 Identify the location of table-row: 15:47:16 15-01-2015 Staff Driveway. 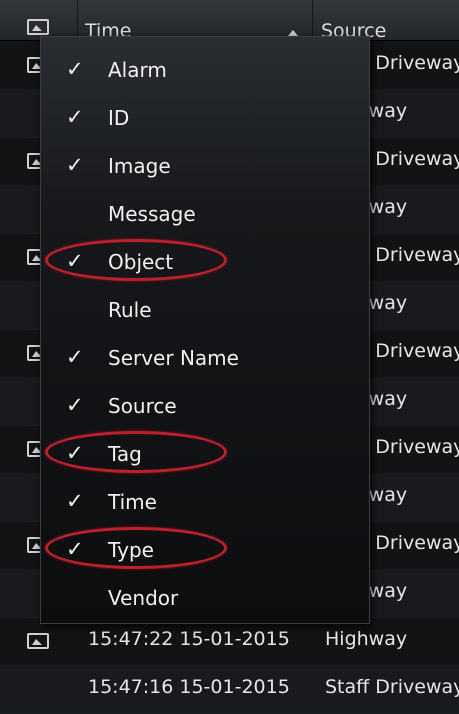
(229, 689).